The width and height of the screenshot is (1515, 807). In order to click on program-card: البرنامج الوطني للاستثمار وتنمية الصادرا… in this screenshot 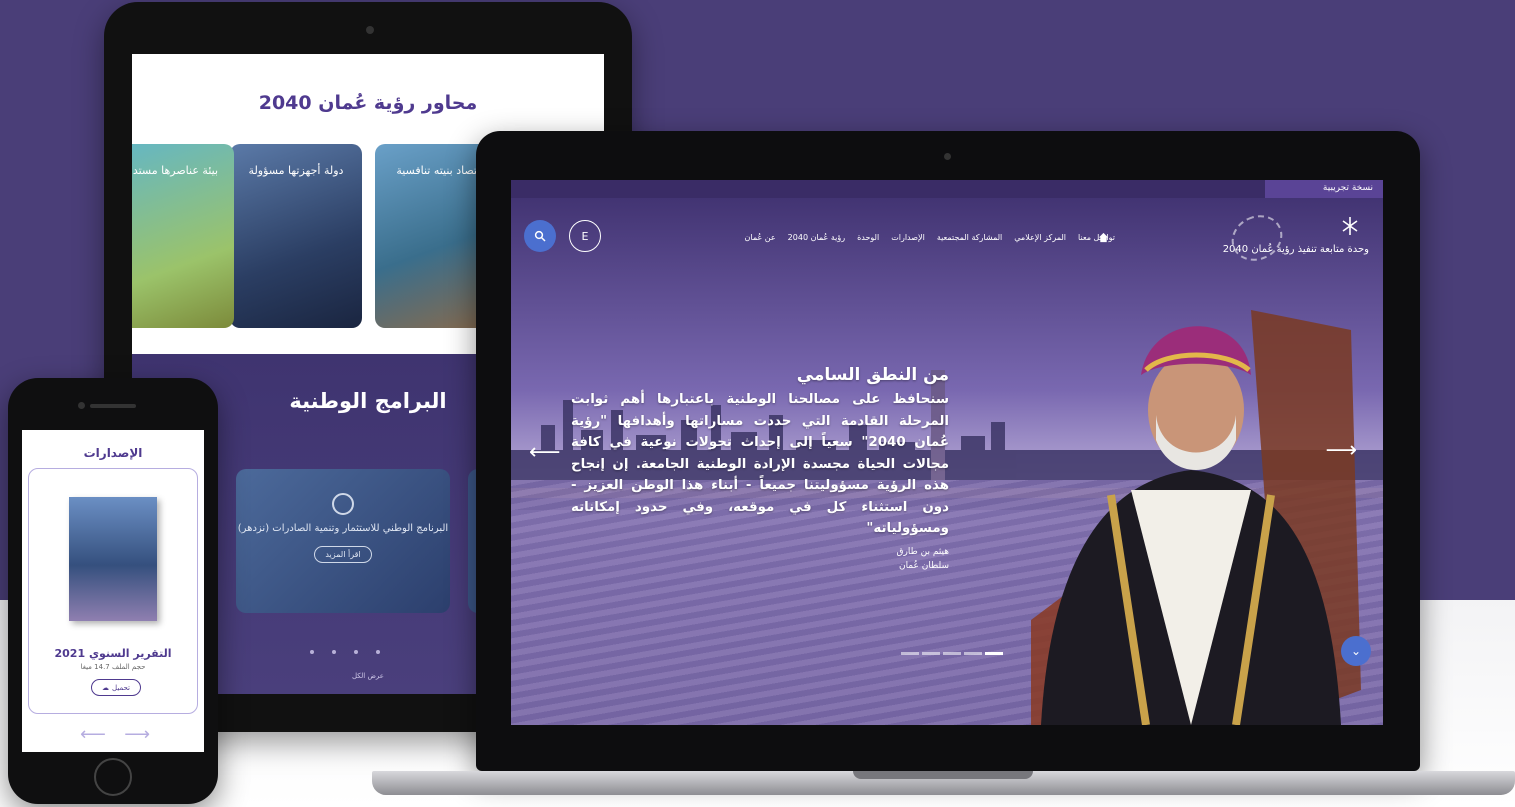, I will do `click(343, 541)`.